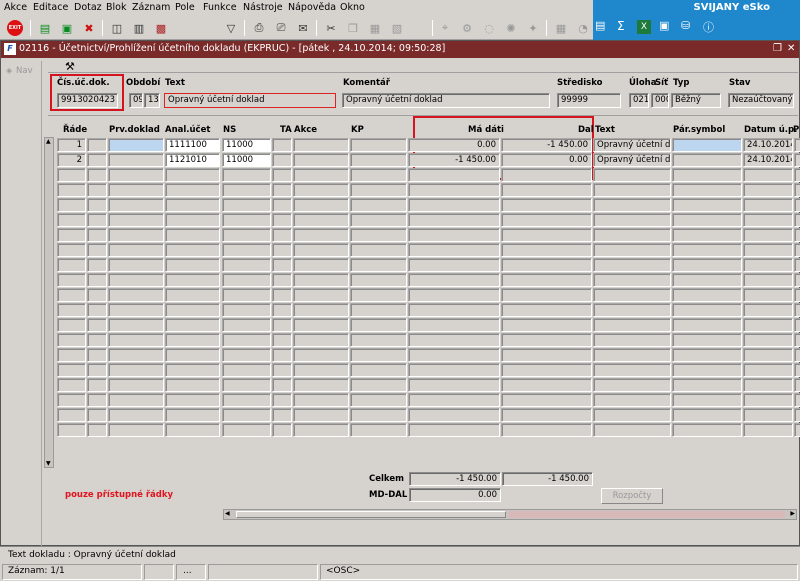 Image resolution: width=800 pixels, height=581 pixels. I want to click on cell-md: 0.00, so click(454, 145).